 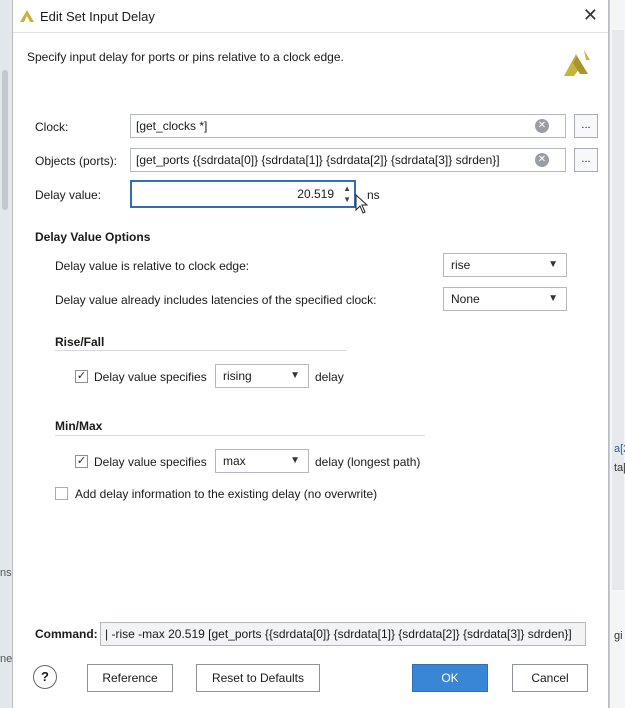 What do you see at coordinates (243, 194) in the screenshot?
I see `delay-value-spinner: 20.519 ▲ ▼` at bounding box center [243, 194].